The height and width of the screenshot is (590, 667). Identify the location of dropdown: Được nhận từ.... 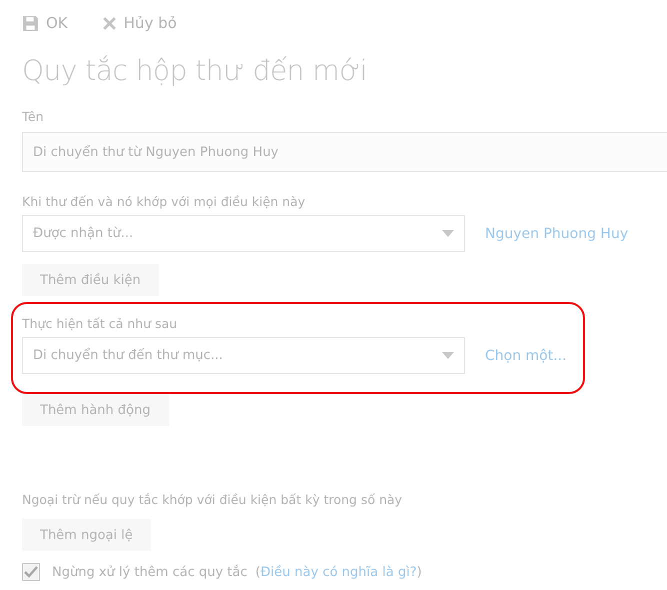
(243, 233).